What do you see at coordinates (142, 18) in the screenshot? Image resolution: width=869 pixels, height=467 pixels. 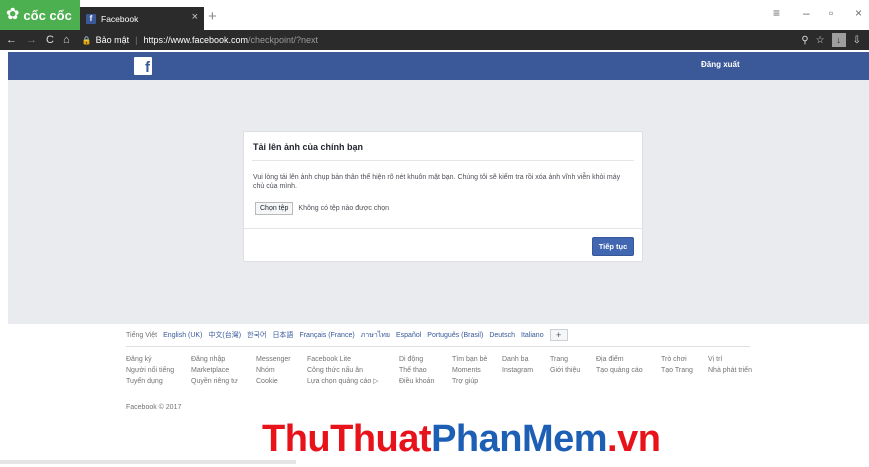 I see `tab-facebook: f Facebook ×` at bounding box center [142, 18].